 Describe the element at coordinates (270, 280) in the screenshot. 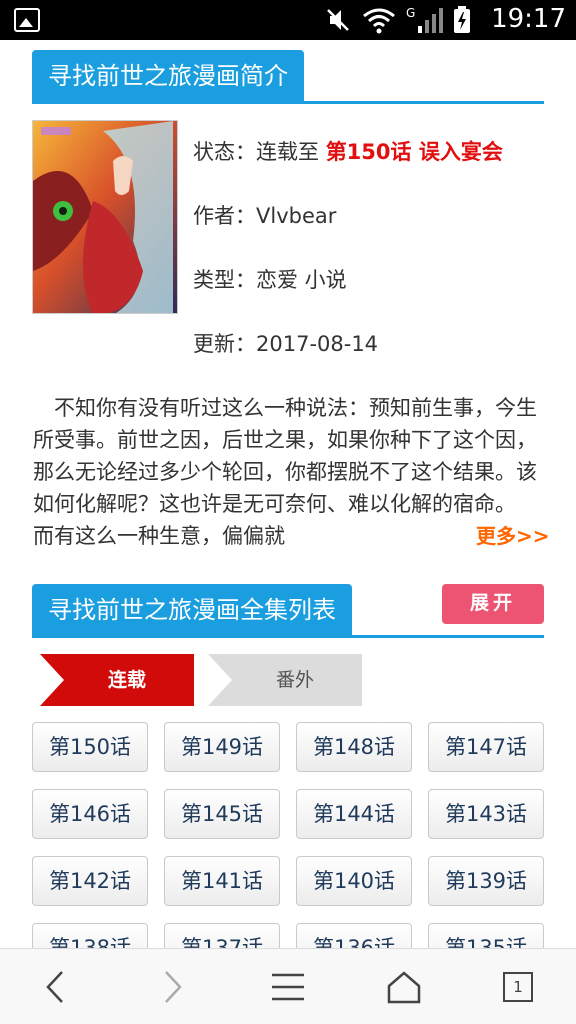

I see `genre-info: 类型：恋爱 小说` at that location.